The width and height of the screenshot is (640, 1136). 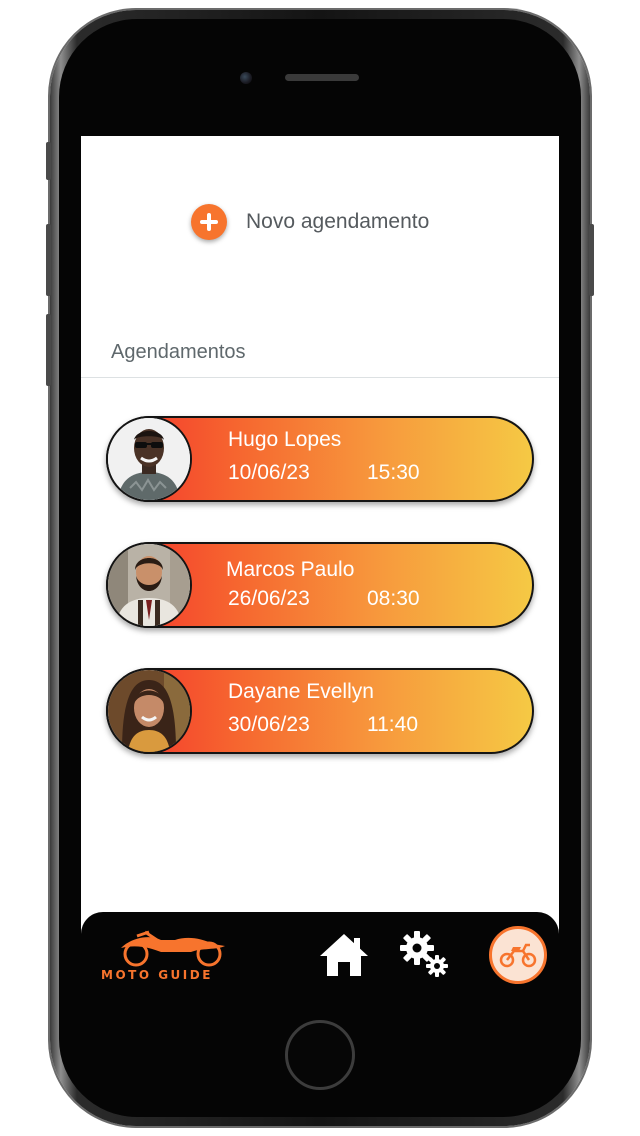 I want to click on home-icon, so click(x=344, y=955).